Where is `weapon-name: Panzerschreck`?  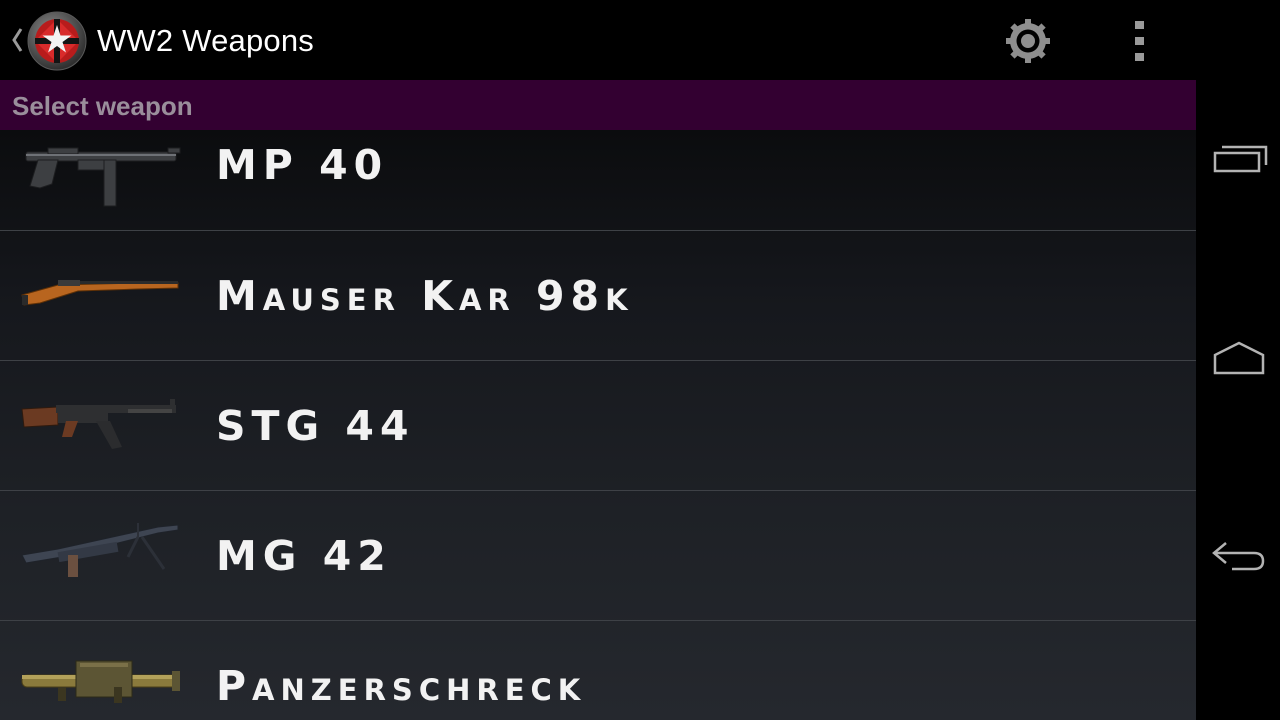 weapon-name: Panzerschreck is located at coordinates (401, 686).